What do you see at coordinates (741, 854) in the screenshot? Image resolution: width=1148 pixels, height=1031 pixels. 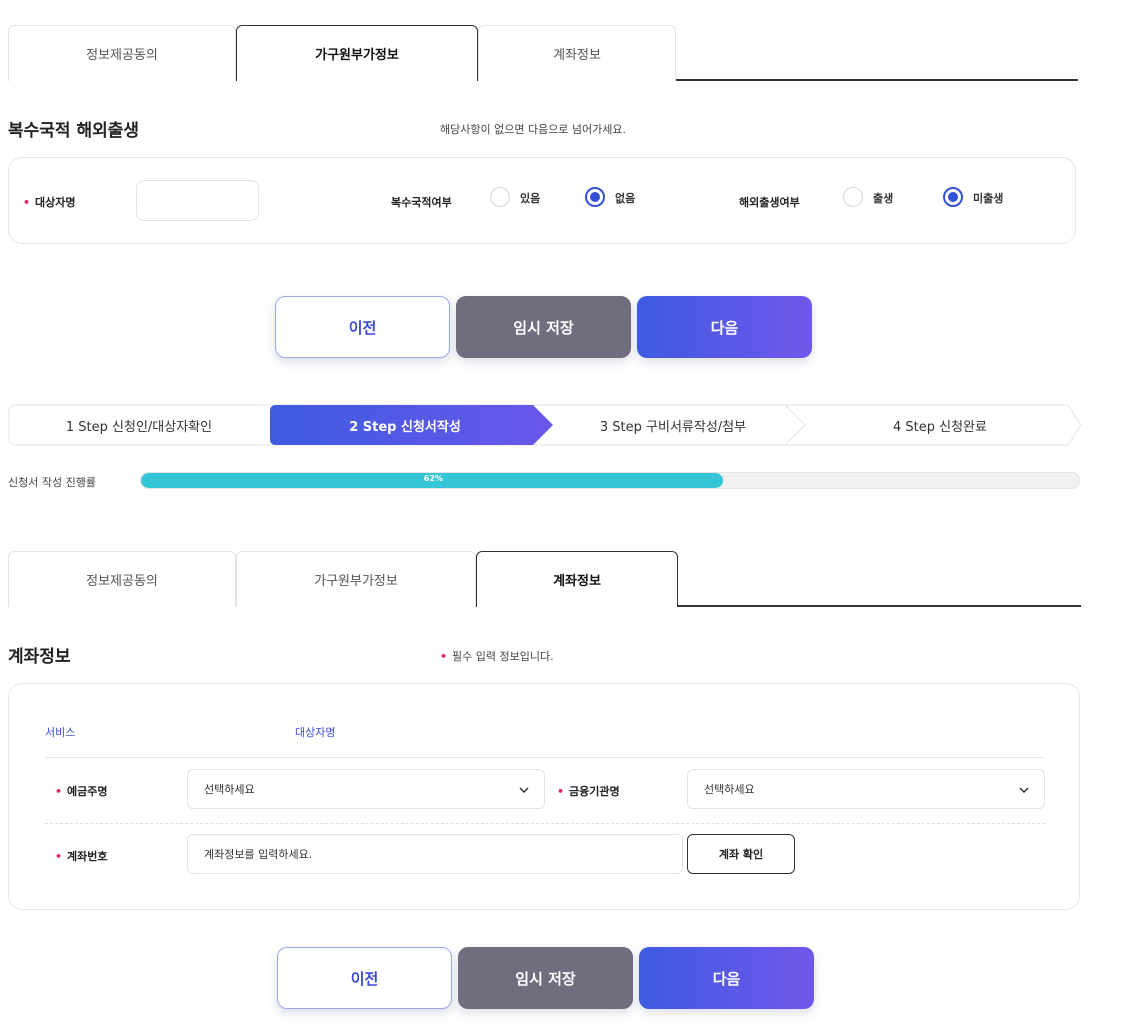 I see `account-confirm-button: 계좌 확인` at bounding box center [741, 854].